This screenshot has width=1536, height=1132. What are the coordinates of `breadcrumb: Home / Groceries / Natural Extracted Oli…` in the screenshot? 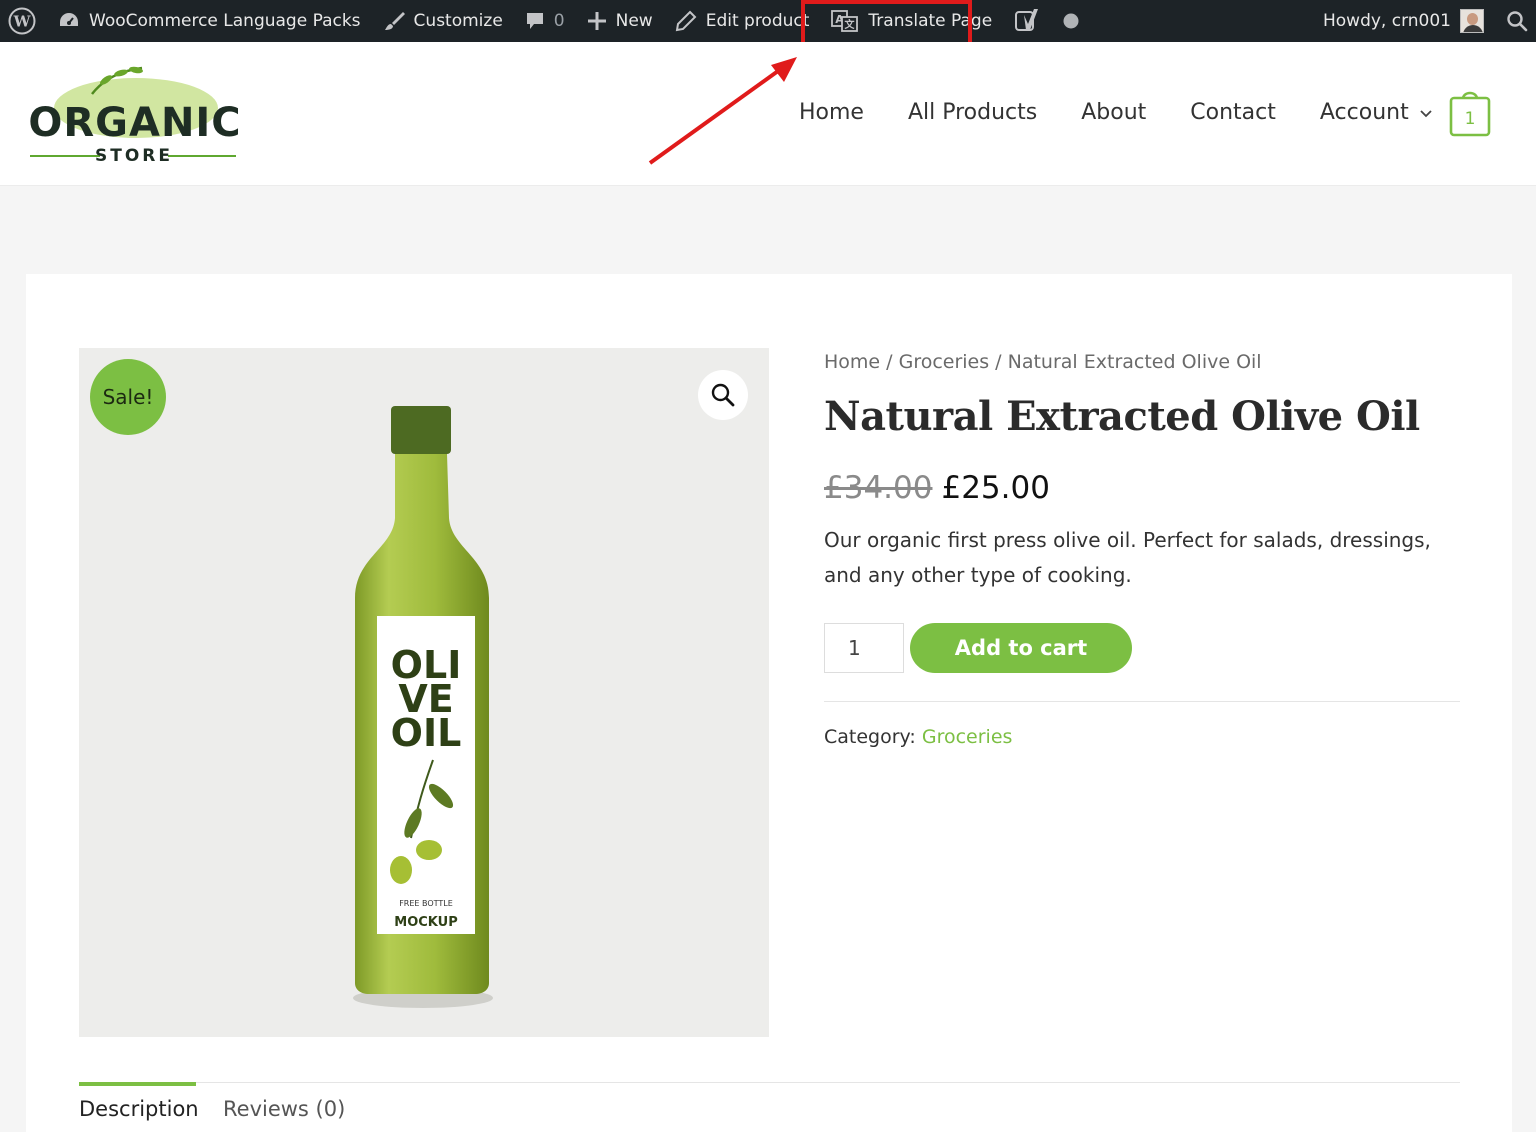 It's located at (1142, 362).